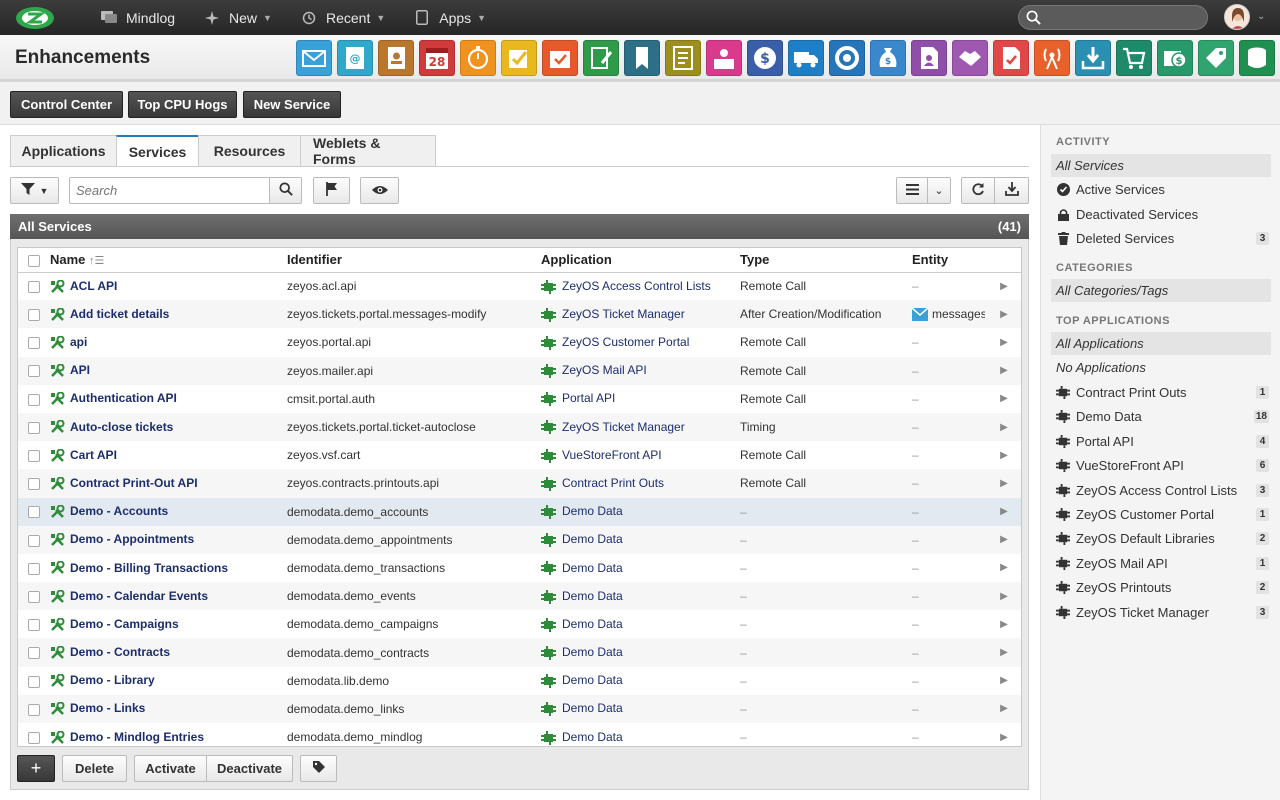  Describe the element at coordinates (1011, 58) in the screenshot. I see `pdf-app-icon` at that location.